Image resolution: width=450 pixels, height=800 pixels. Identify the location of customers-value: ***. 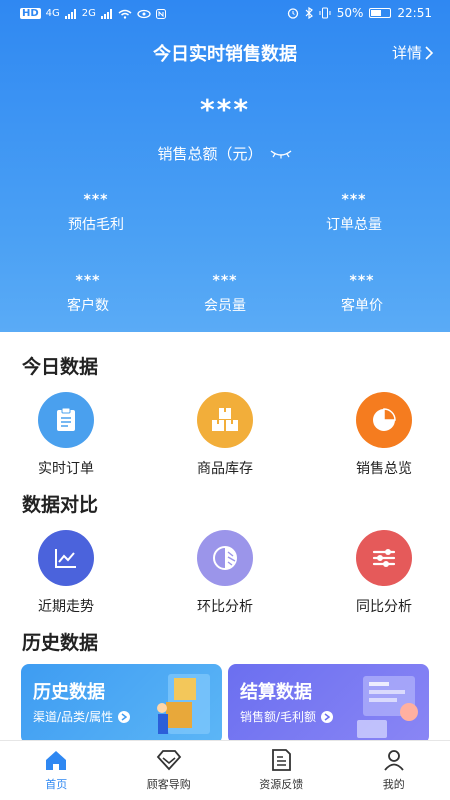
(88, 281).